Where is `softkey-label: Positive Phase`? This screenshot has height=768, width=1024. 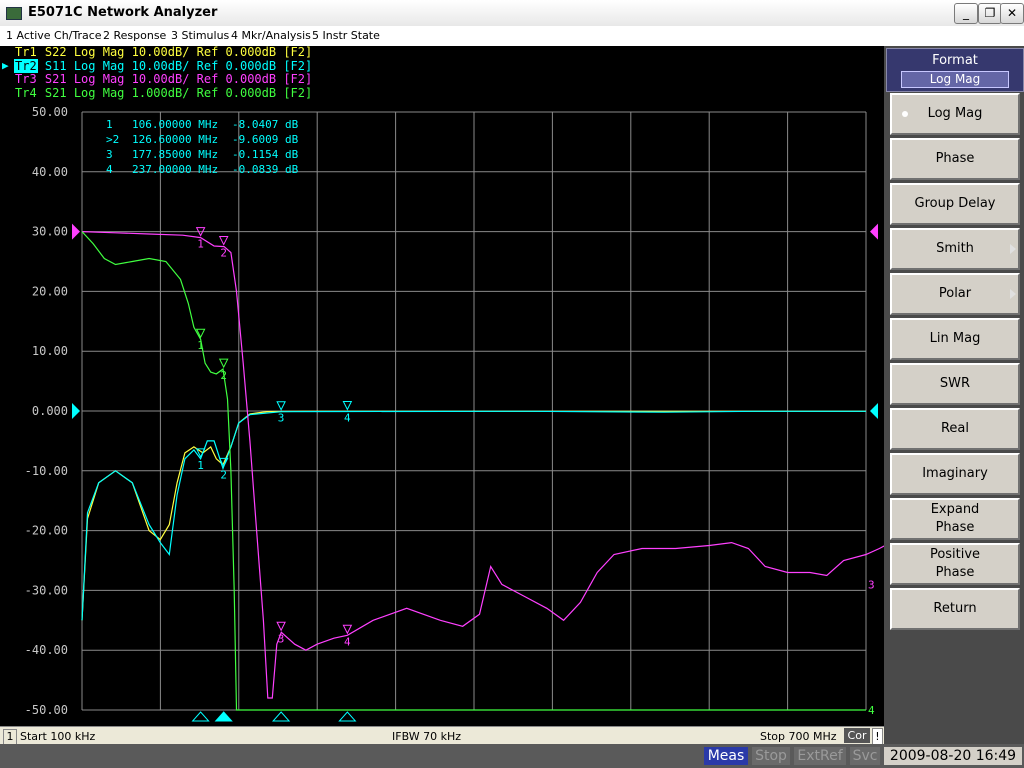 softkey-label: Positive Phase is located at coordinates (955, 563).